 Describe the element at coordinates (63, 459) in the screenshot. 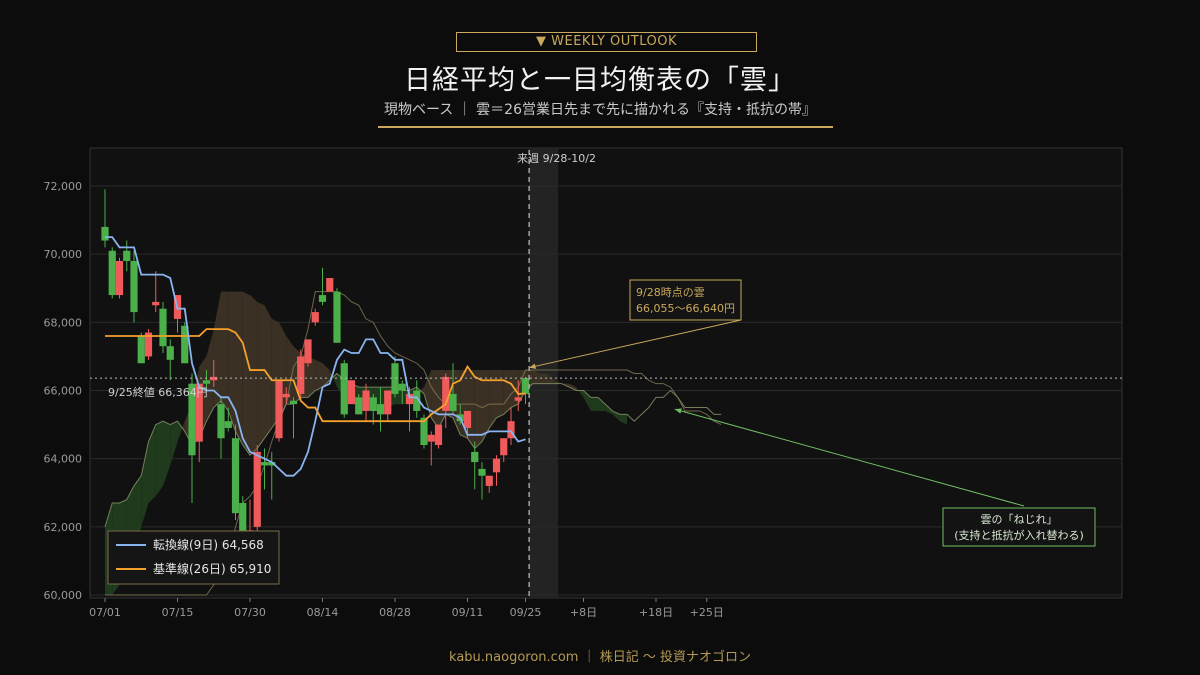

I see `y-tick-label: 64,000` at that location.